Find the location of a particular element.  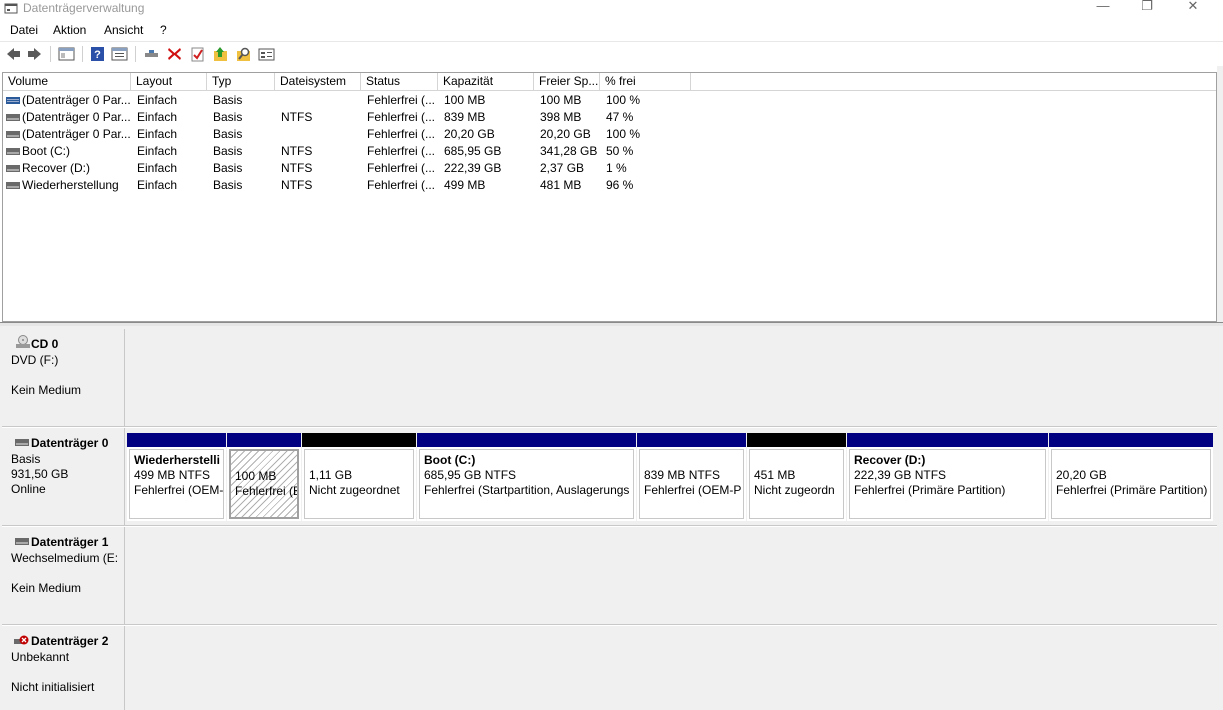

cell-volume: Boot (C:) is located at coordinates (46, 151).